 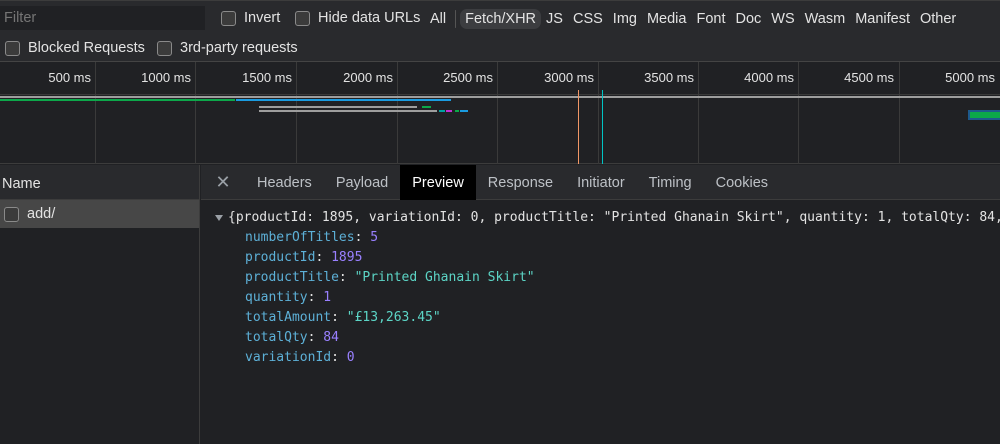 What do you see at coordinates (438, 182) in the screenshot?
I see `tab-preview: Preview` at bounding box center [438, 182].